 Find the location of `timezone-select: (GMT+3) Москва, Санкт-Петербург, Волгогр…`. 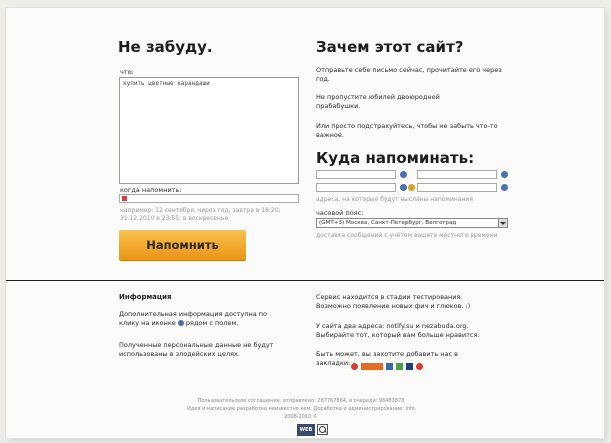

timezone-select: (GMT+3) Москва, Санкт-Петербург, Волгогр… is located at coordinates (412, 223).